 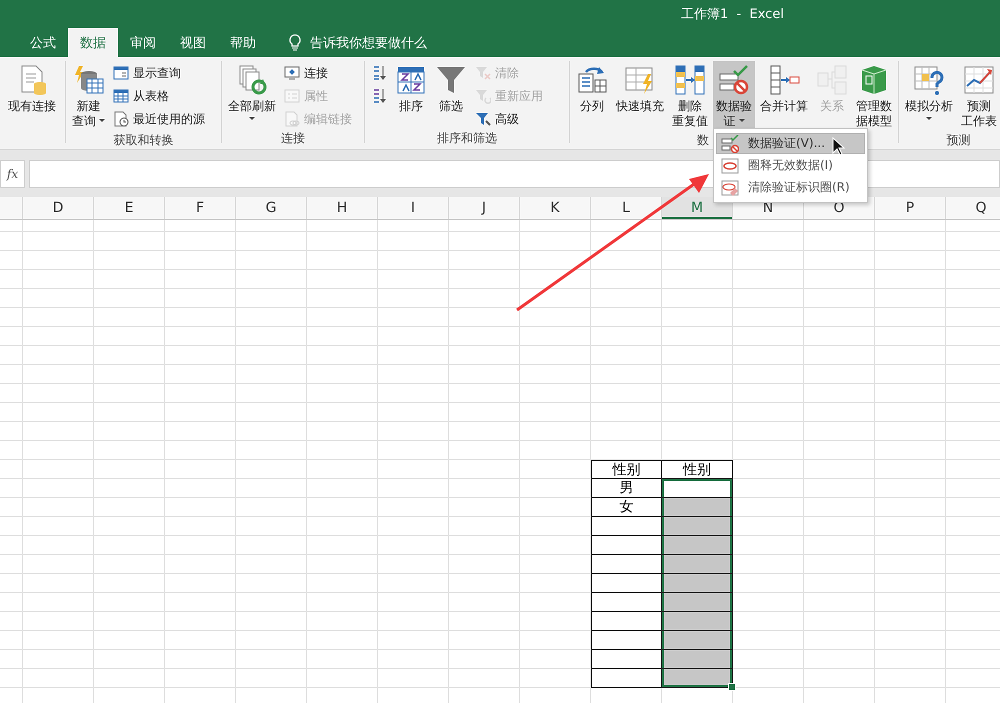 I want to click on menu-item: 清除验证标识圈(R), so click(x=790, y=187).